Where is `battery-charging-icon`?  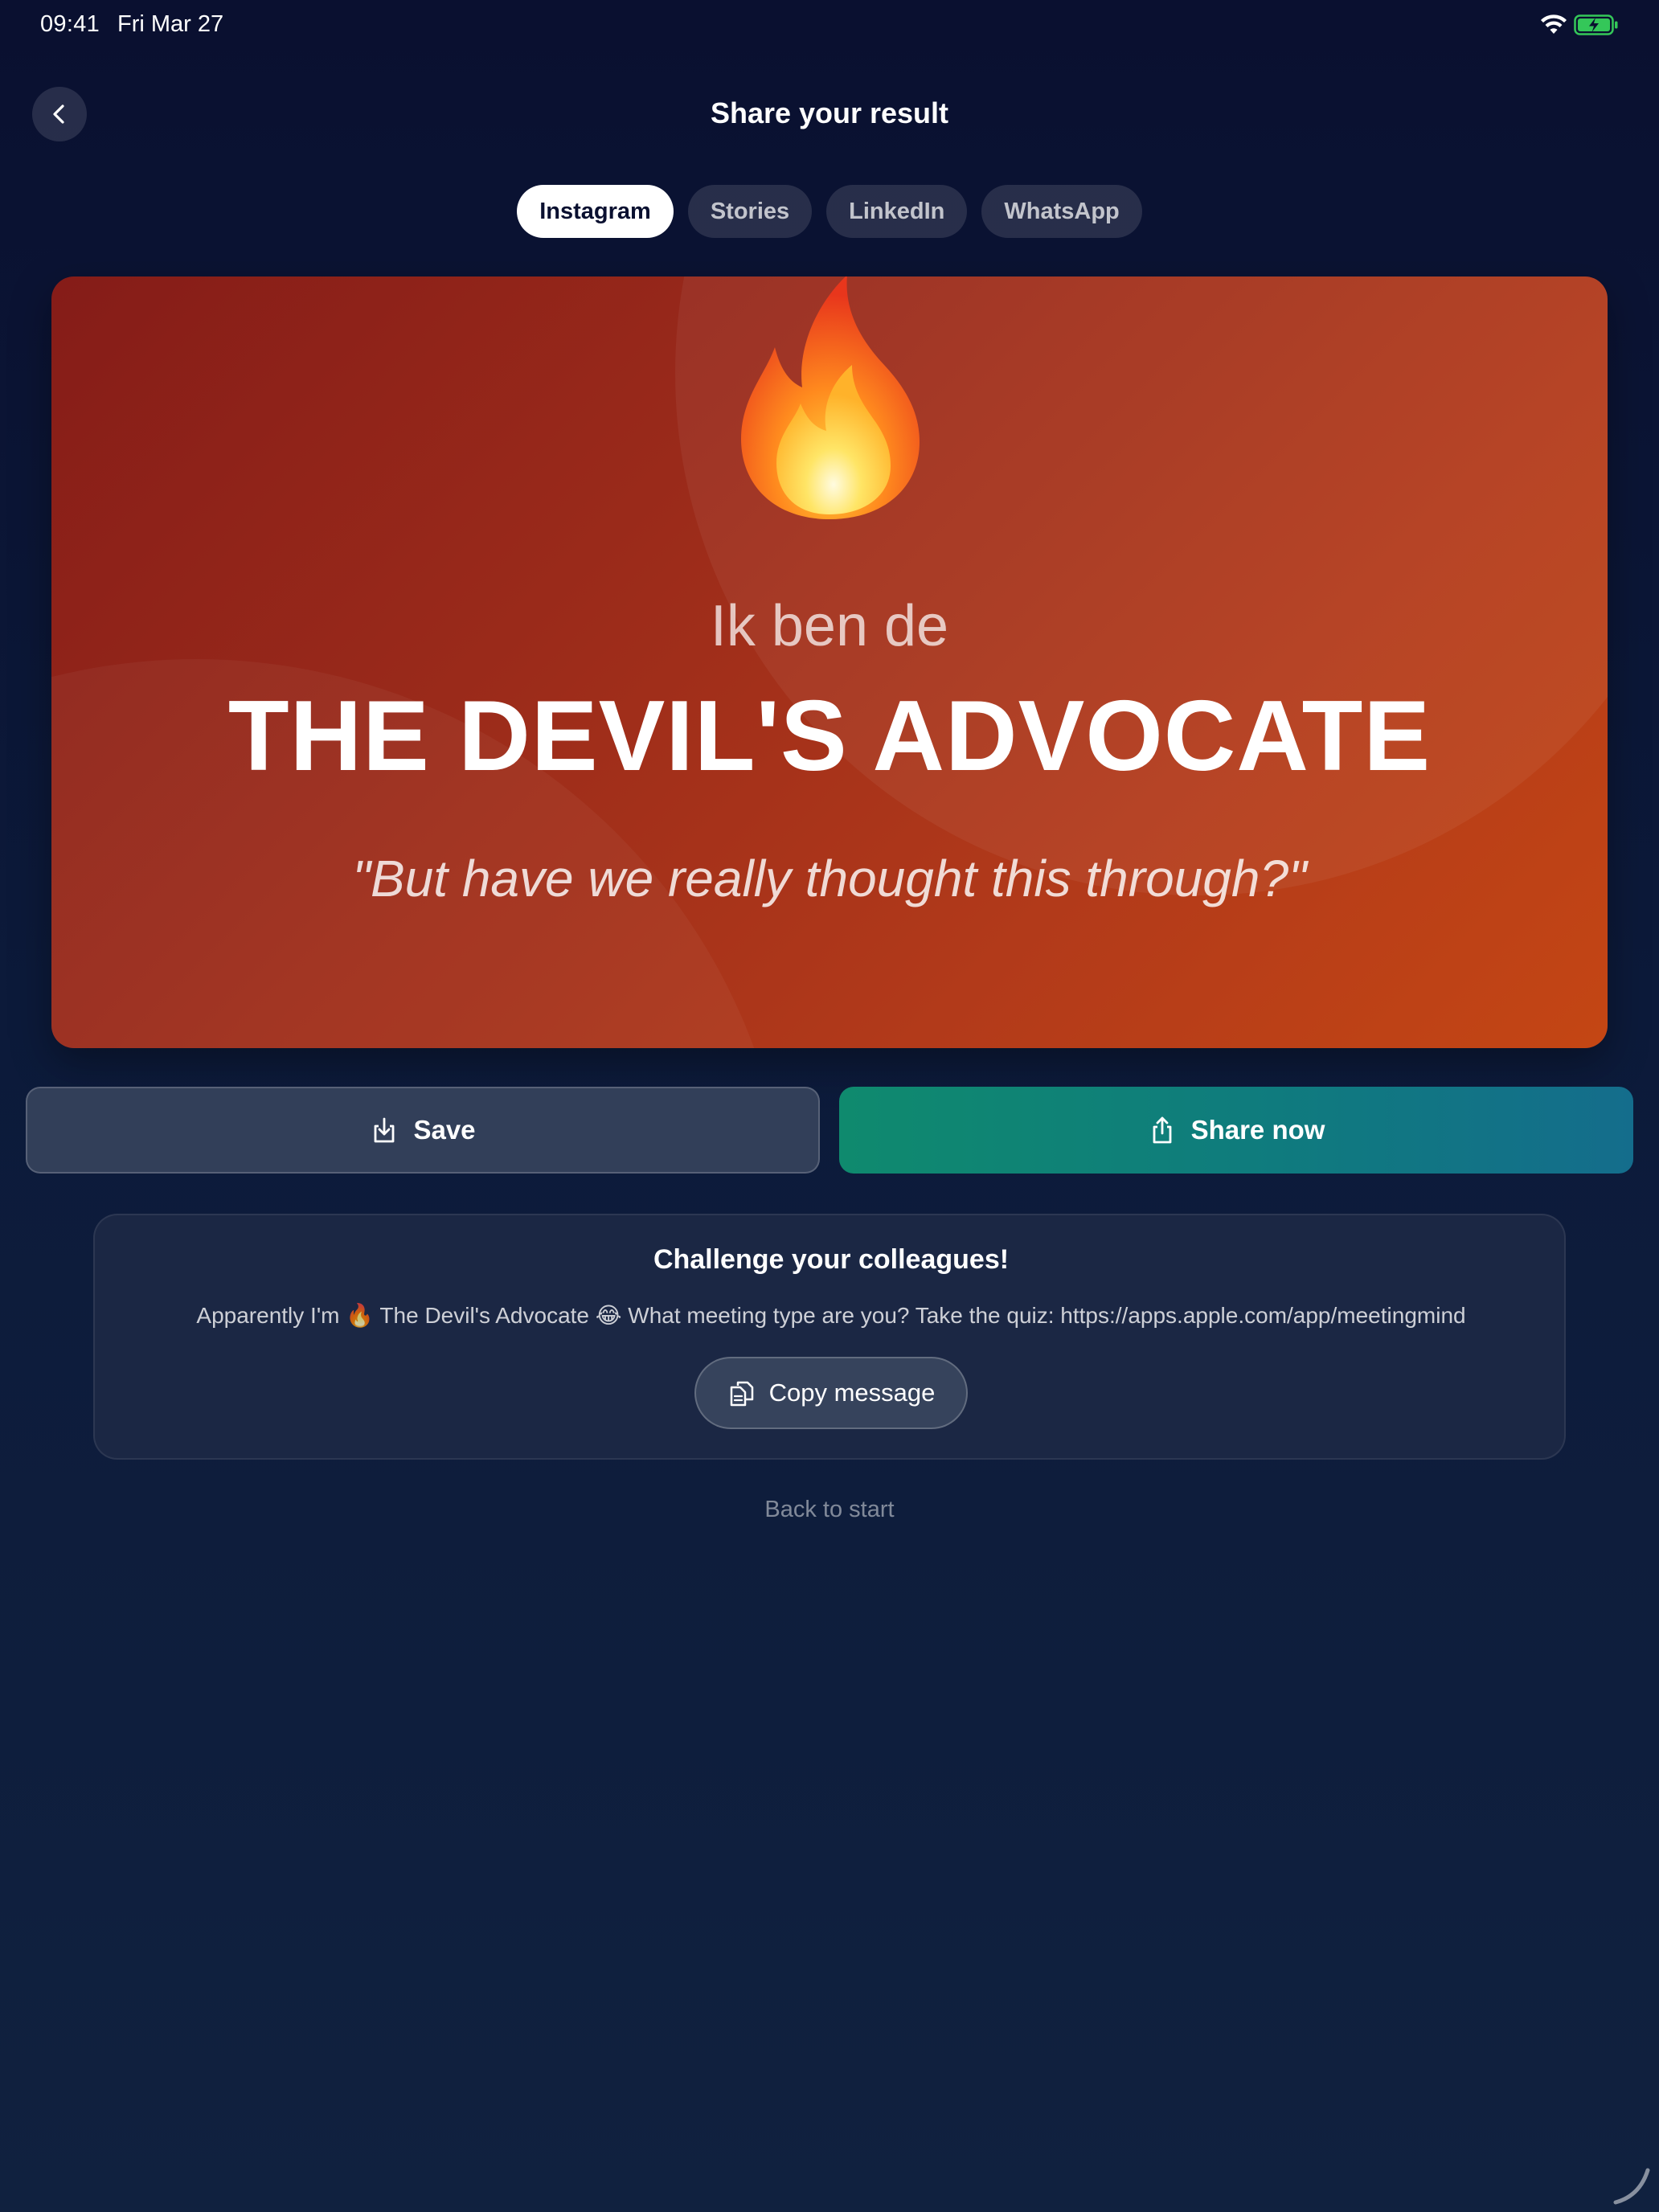
battery-charging-icon is located at coordinates (1596, 24).